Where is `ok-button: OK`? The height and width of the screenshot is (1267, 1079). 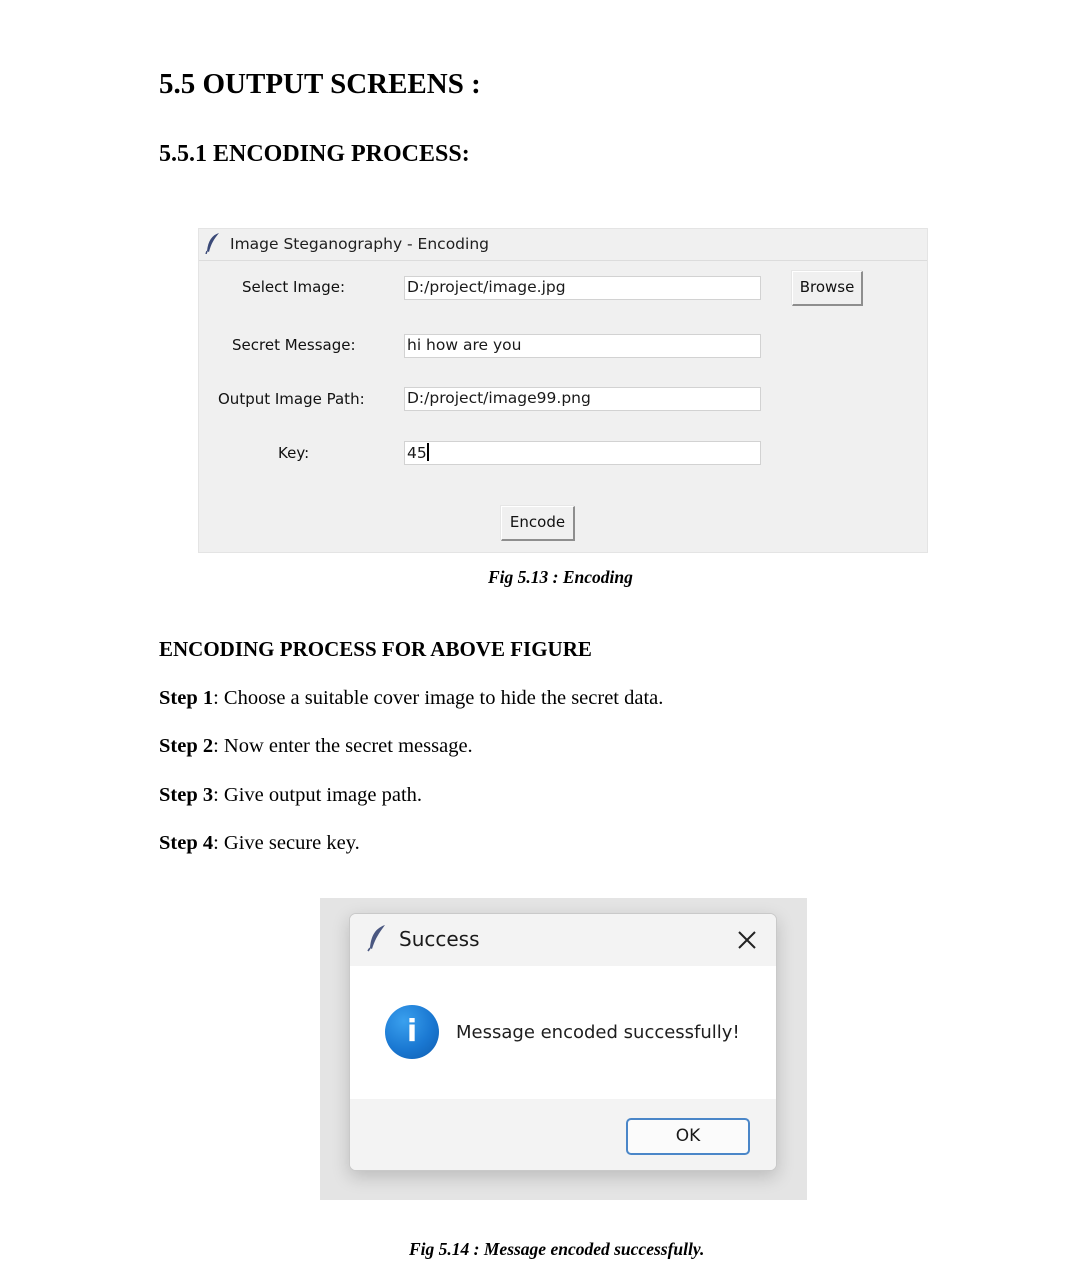 ok-button: OK is located at coordinates (688, 1136).